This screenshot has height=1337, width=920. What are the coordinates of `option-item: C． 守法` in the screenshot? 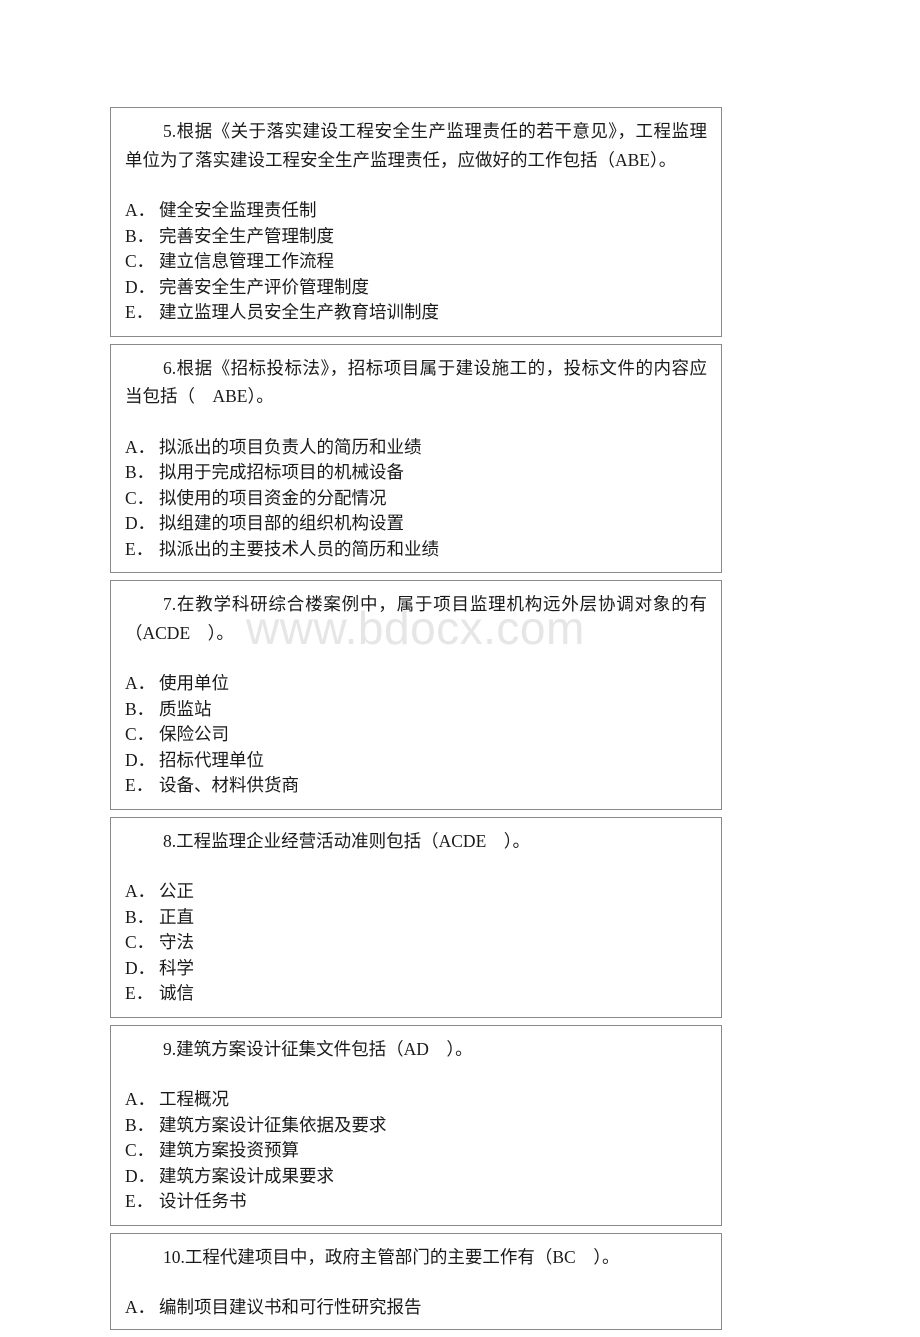 It's located at (416, 943).